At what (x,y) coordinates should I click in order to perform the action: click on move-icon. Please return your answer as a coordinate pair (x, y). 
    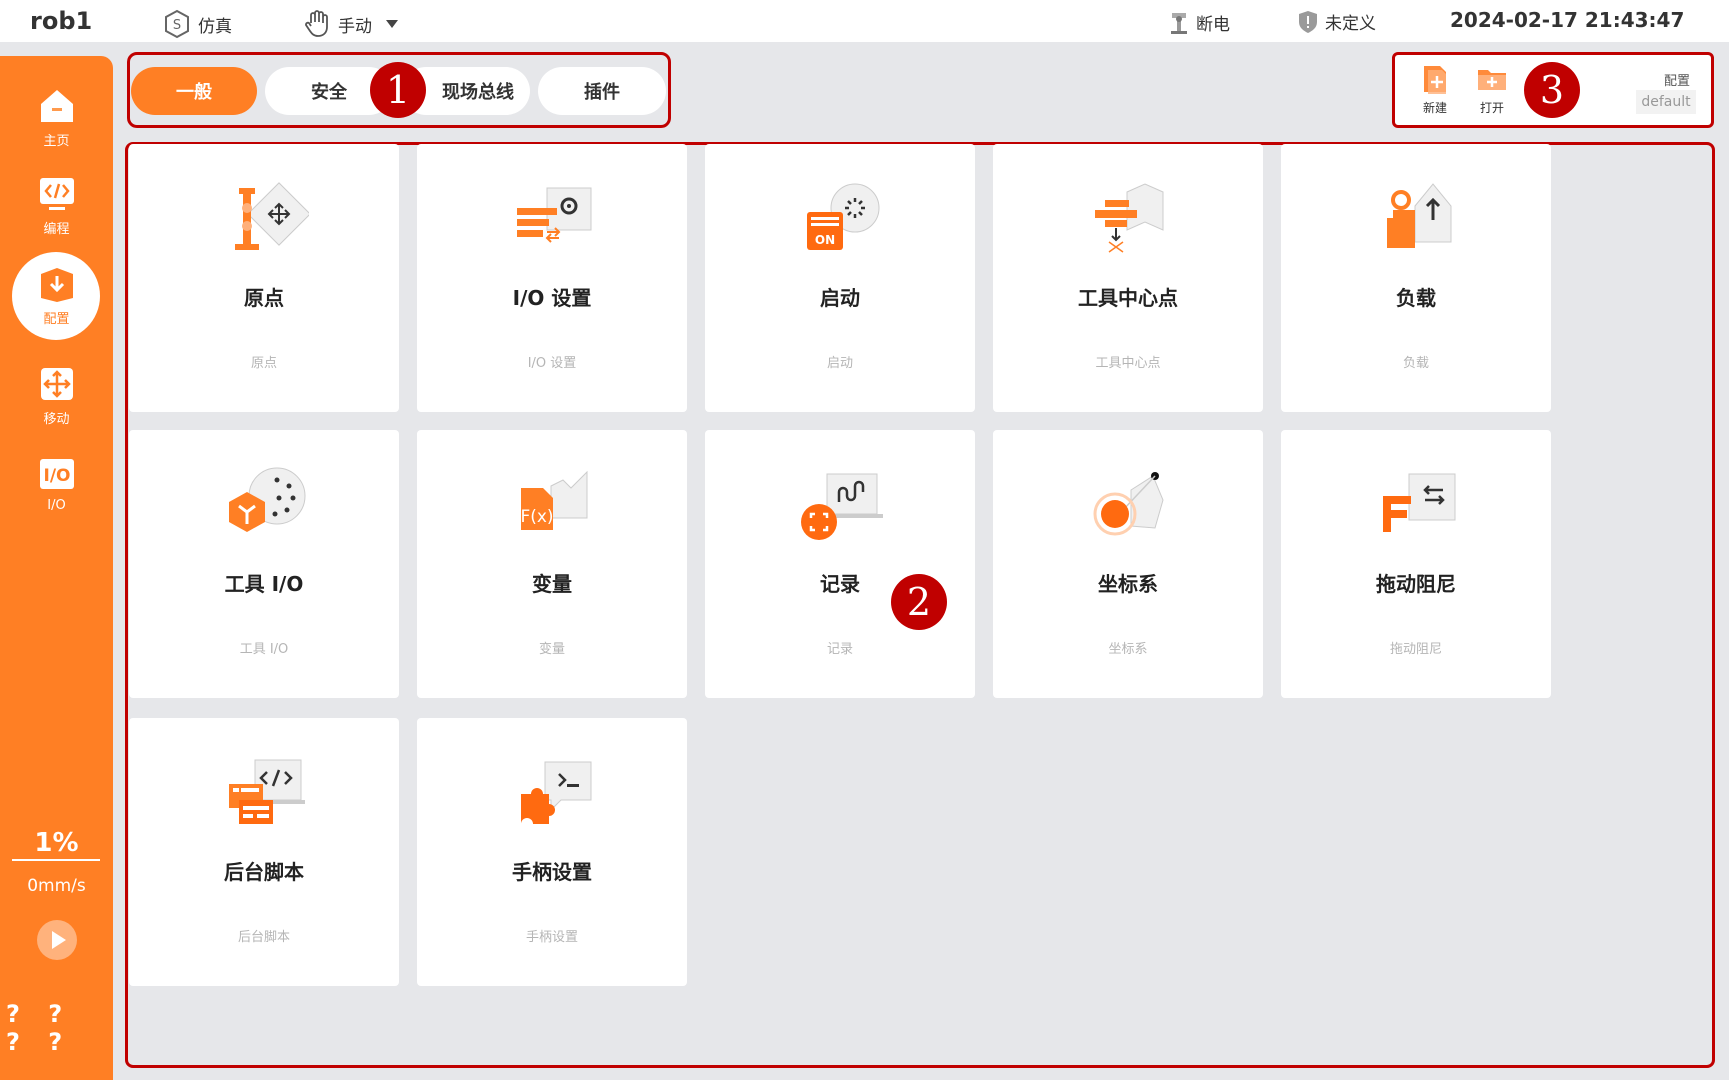
    Looking at the image, I should click on (56, 384).